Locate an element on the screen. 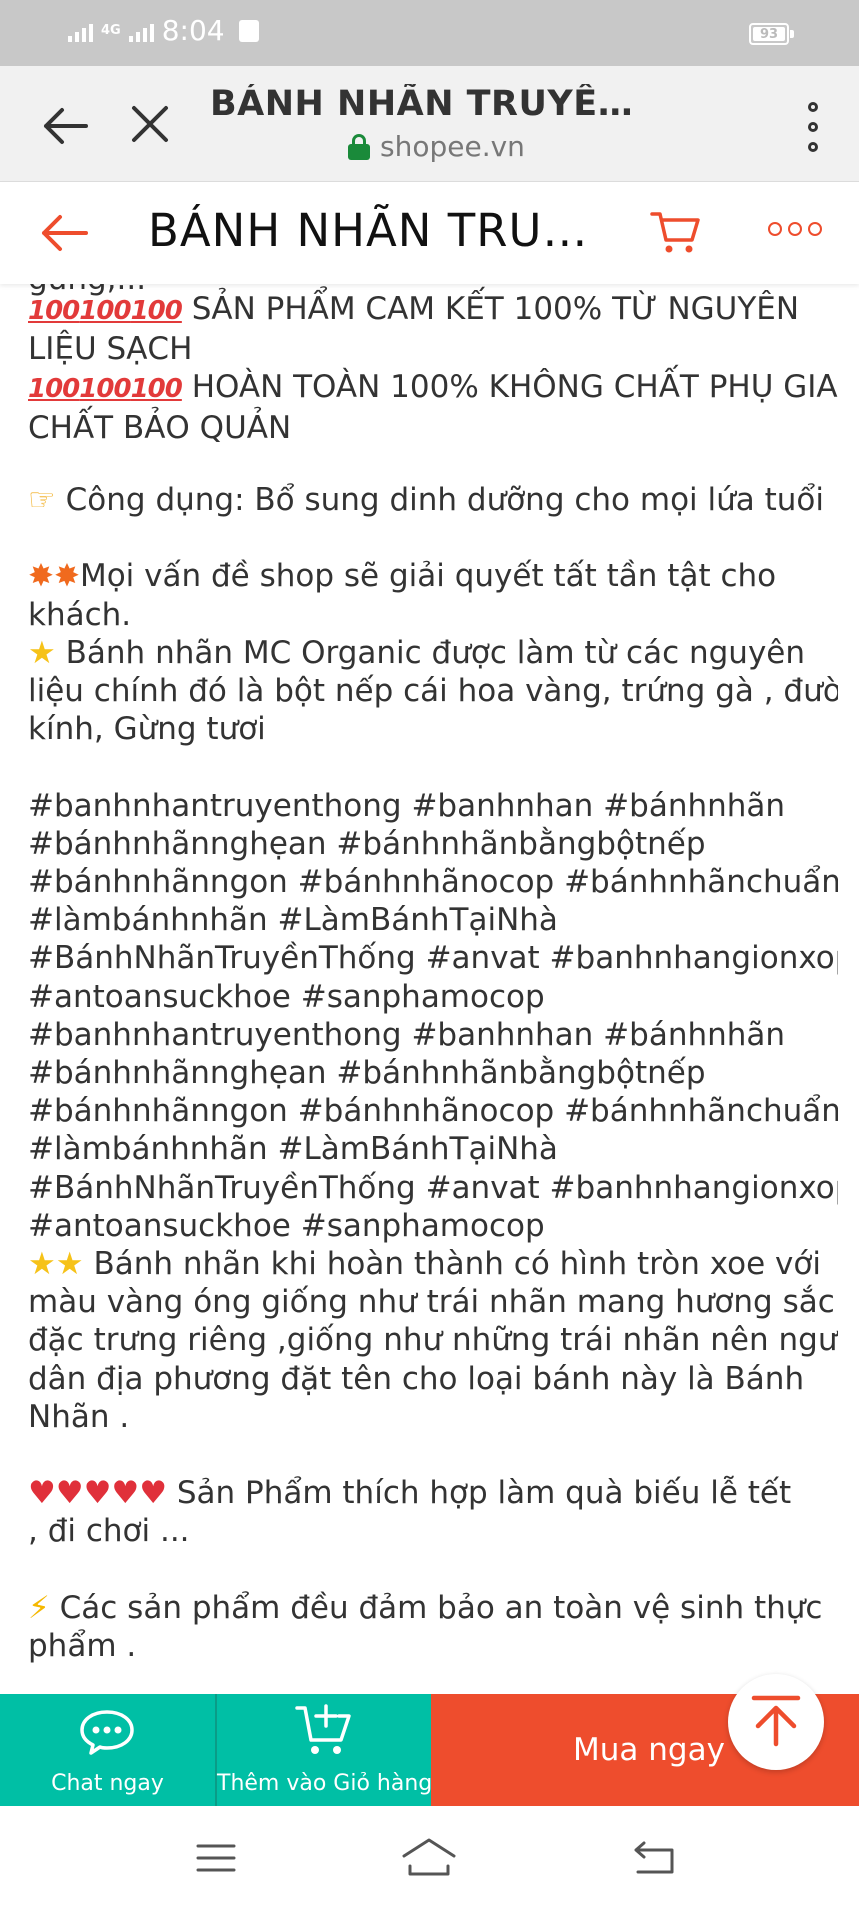  scroll-to-top-button is located at coordinates (776, 1722).